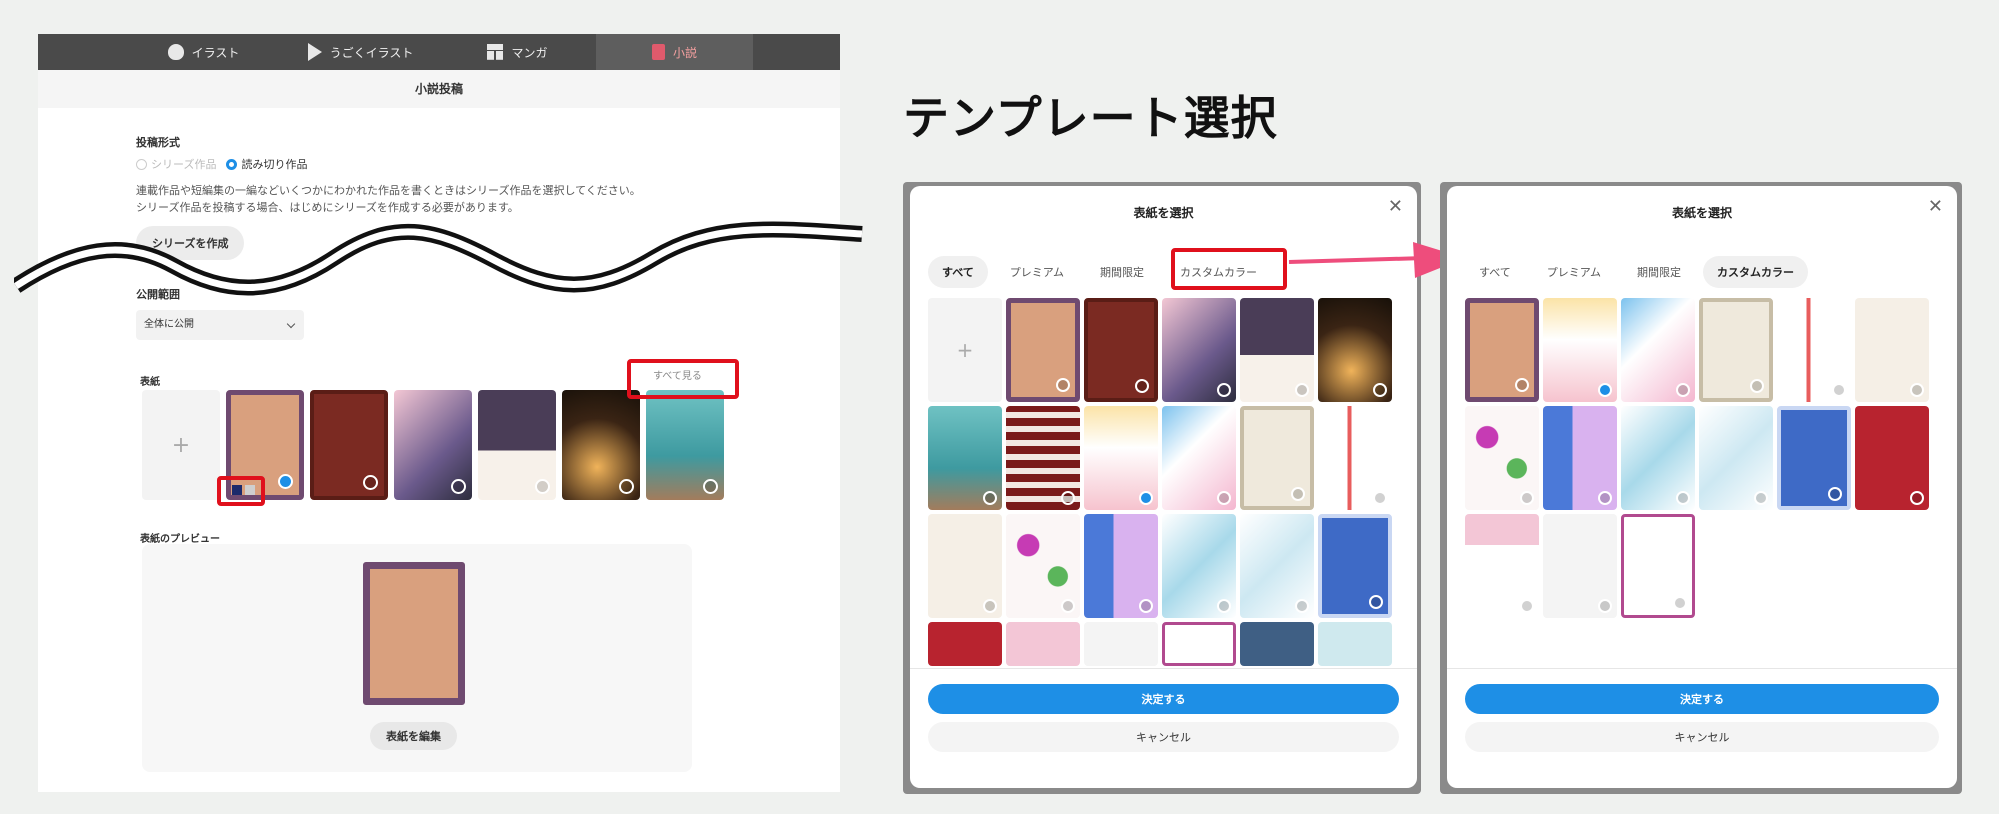 This screenshot has width=1999, height=814. What do you see at coordinates (413, 736) in the screenshot?
I see `edit-cover-button: 表紙を編集` at bounding box center [413, 736].